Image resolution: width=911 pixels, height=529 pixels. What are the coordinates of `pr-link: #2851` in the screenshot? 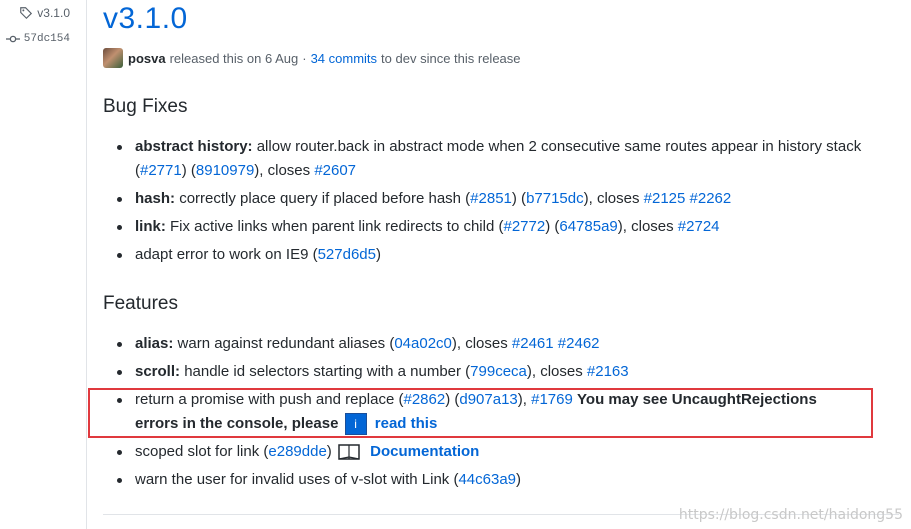 It's located at (491, 198).